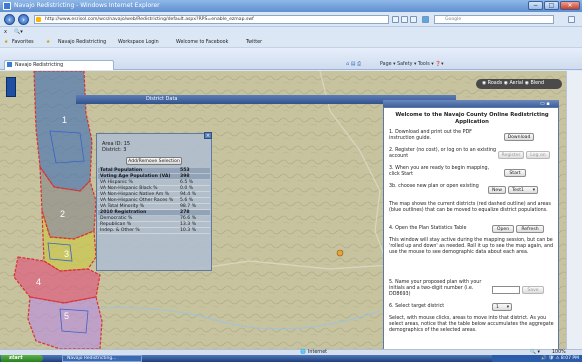 The height and width of the screenshot is (362, 582). I want to click on menu-bar: x 🔍▾, so click(291, 32).